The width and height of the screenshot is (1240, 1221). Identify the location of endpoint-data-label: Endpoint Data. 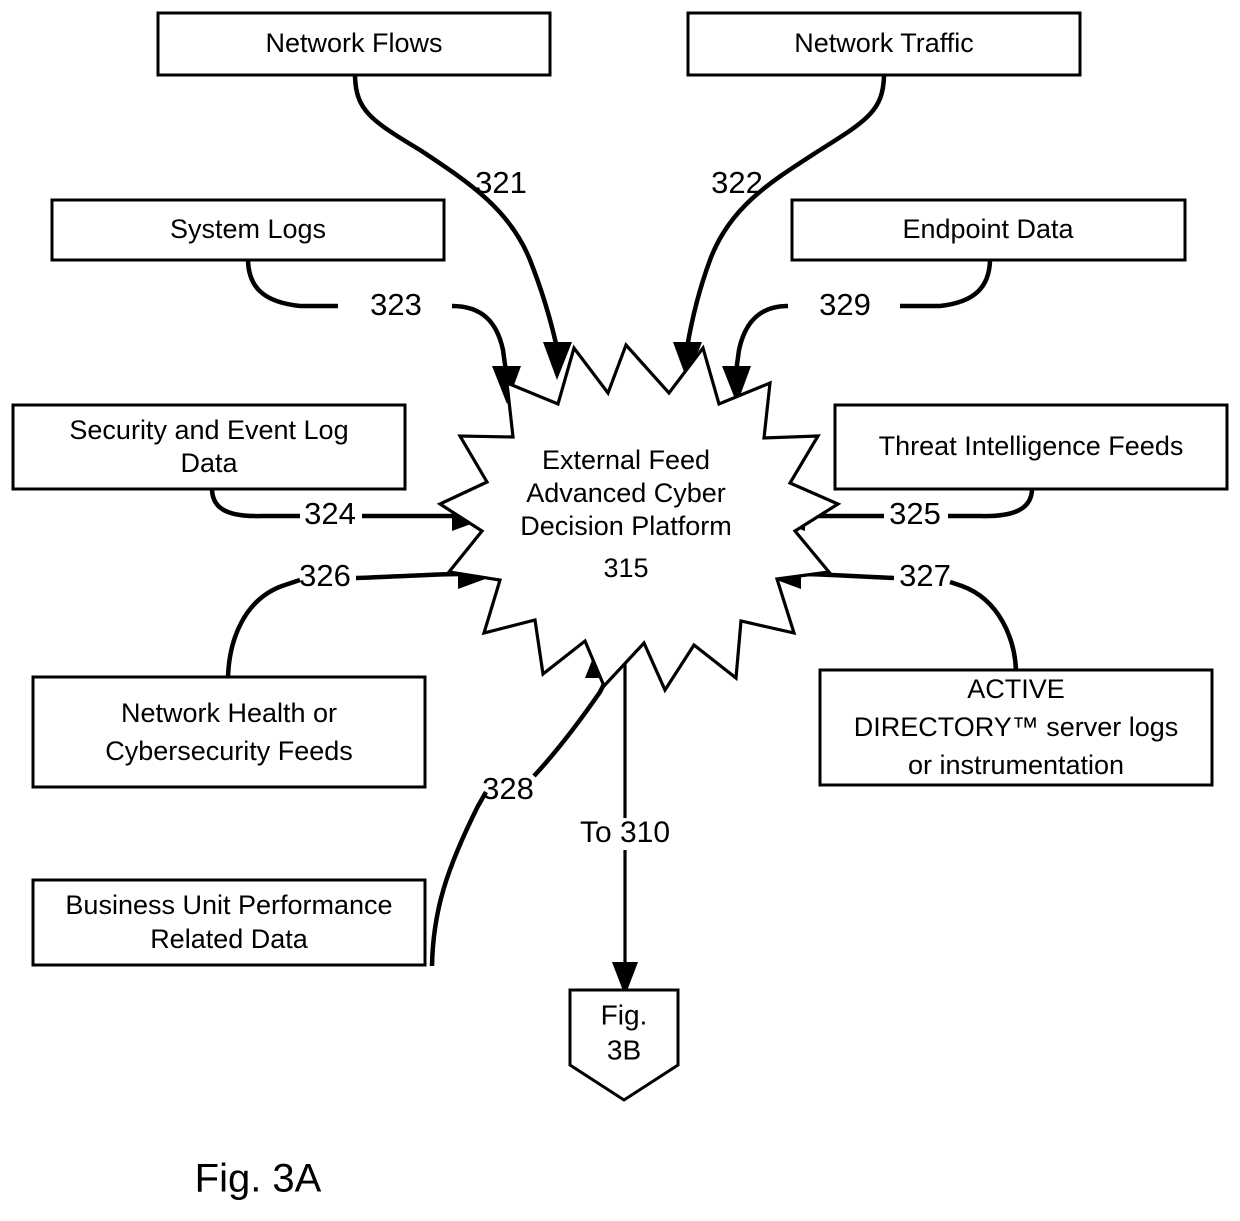
(988, 229).